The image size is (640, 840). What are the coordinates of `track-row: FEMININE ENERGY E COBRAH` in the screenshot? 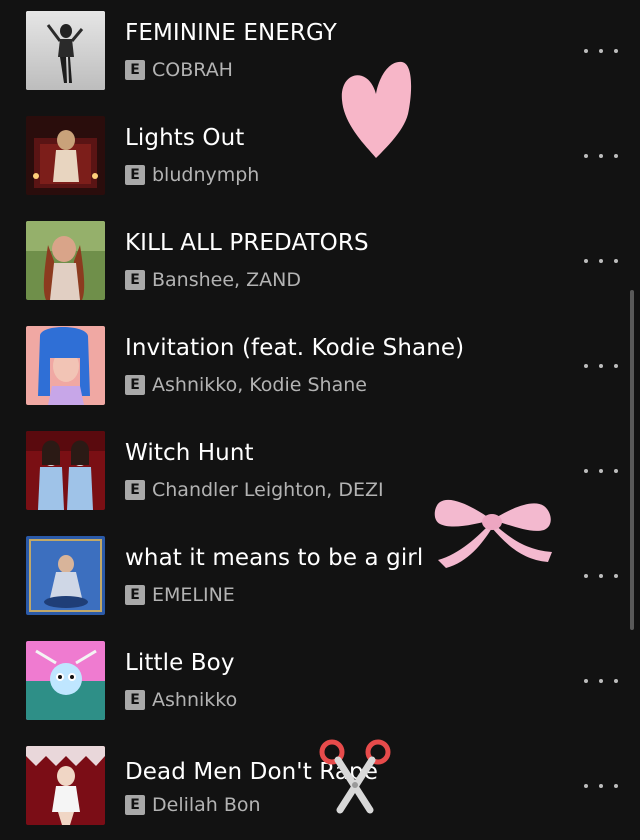 It's located at (320, 52).